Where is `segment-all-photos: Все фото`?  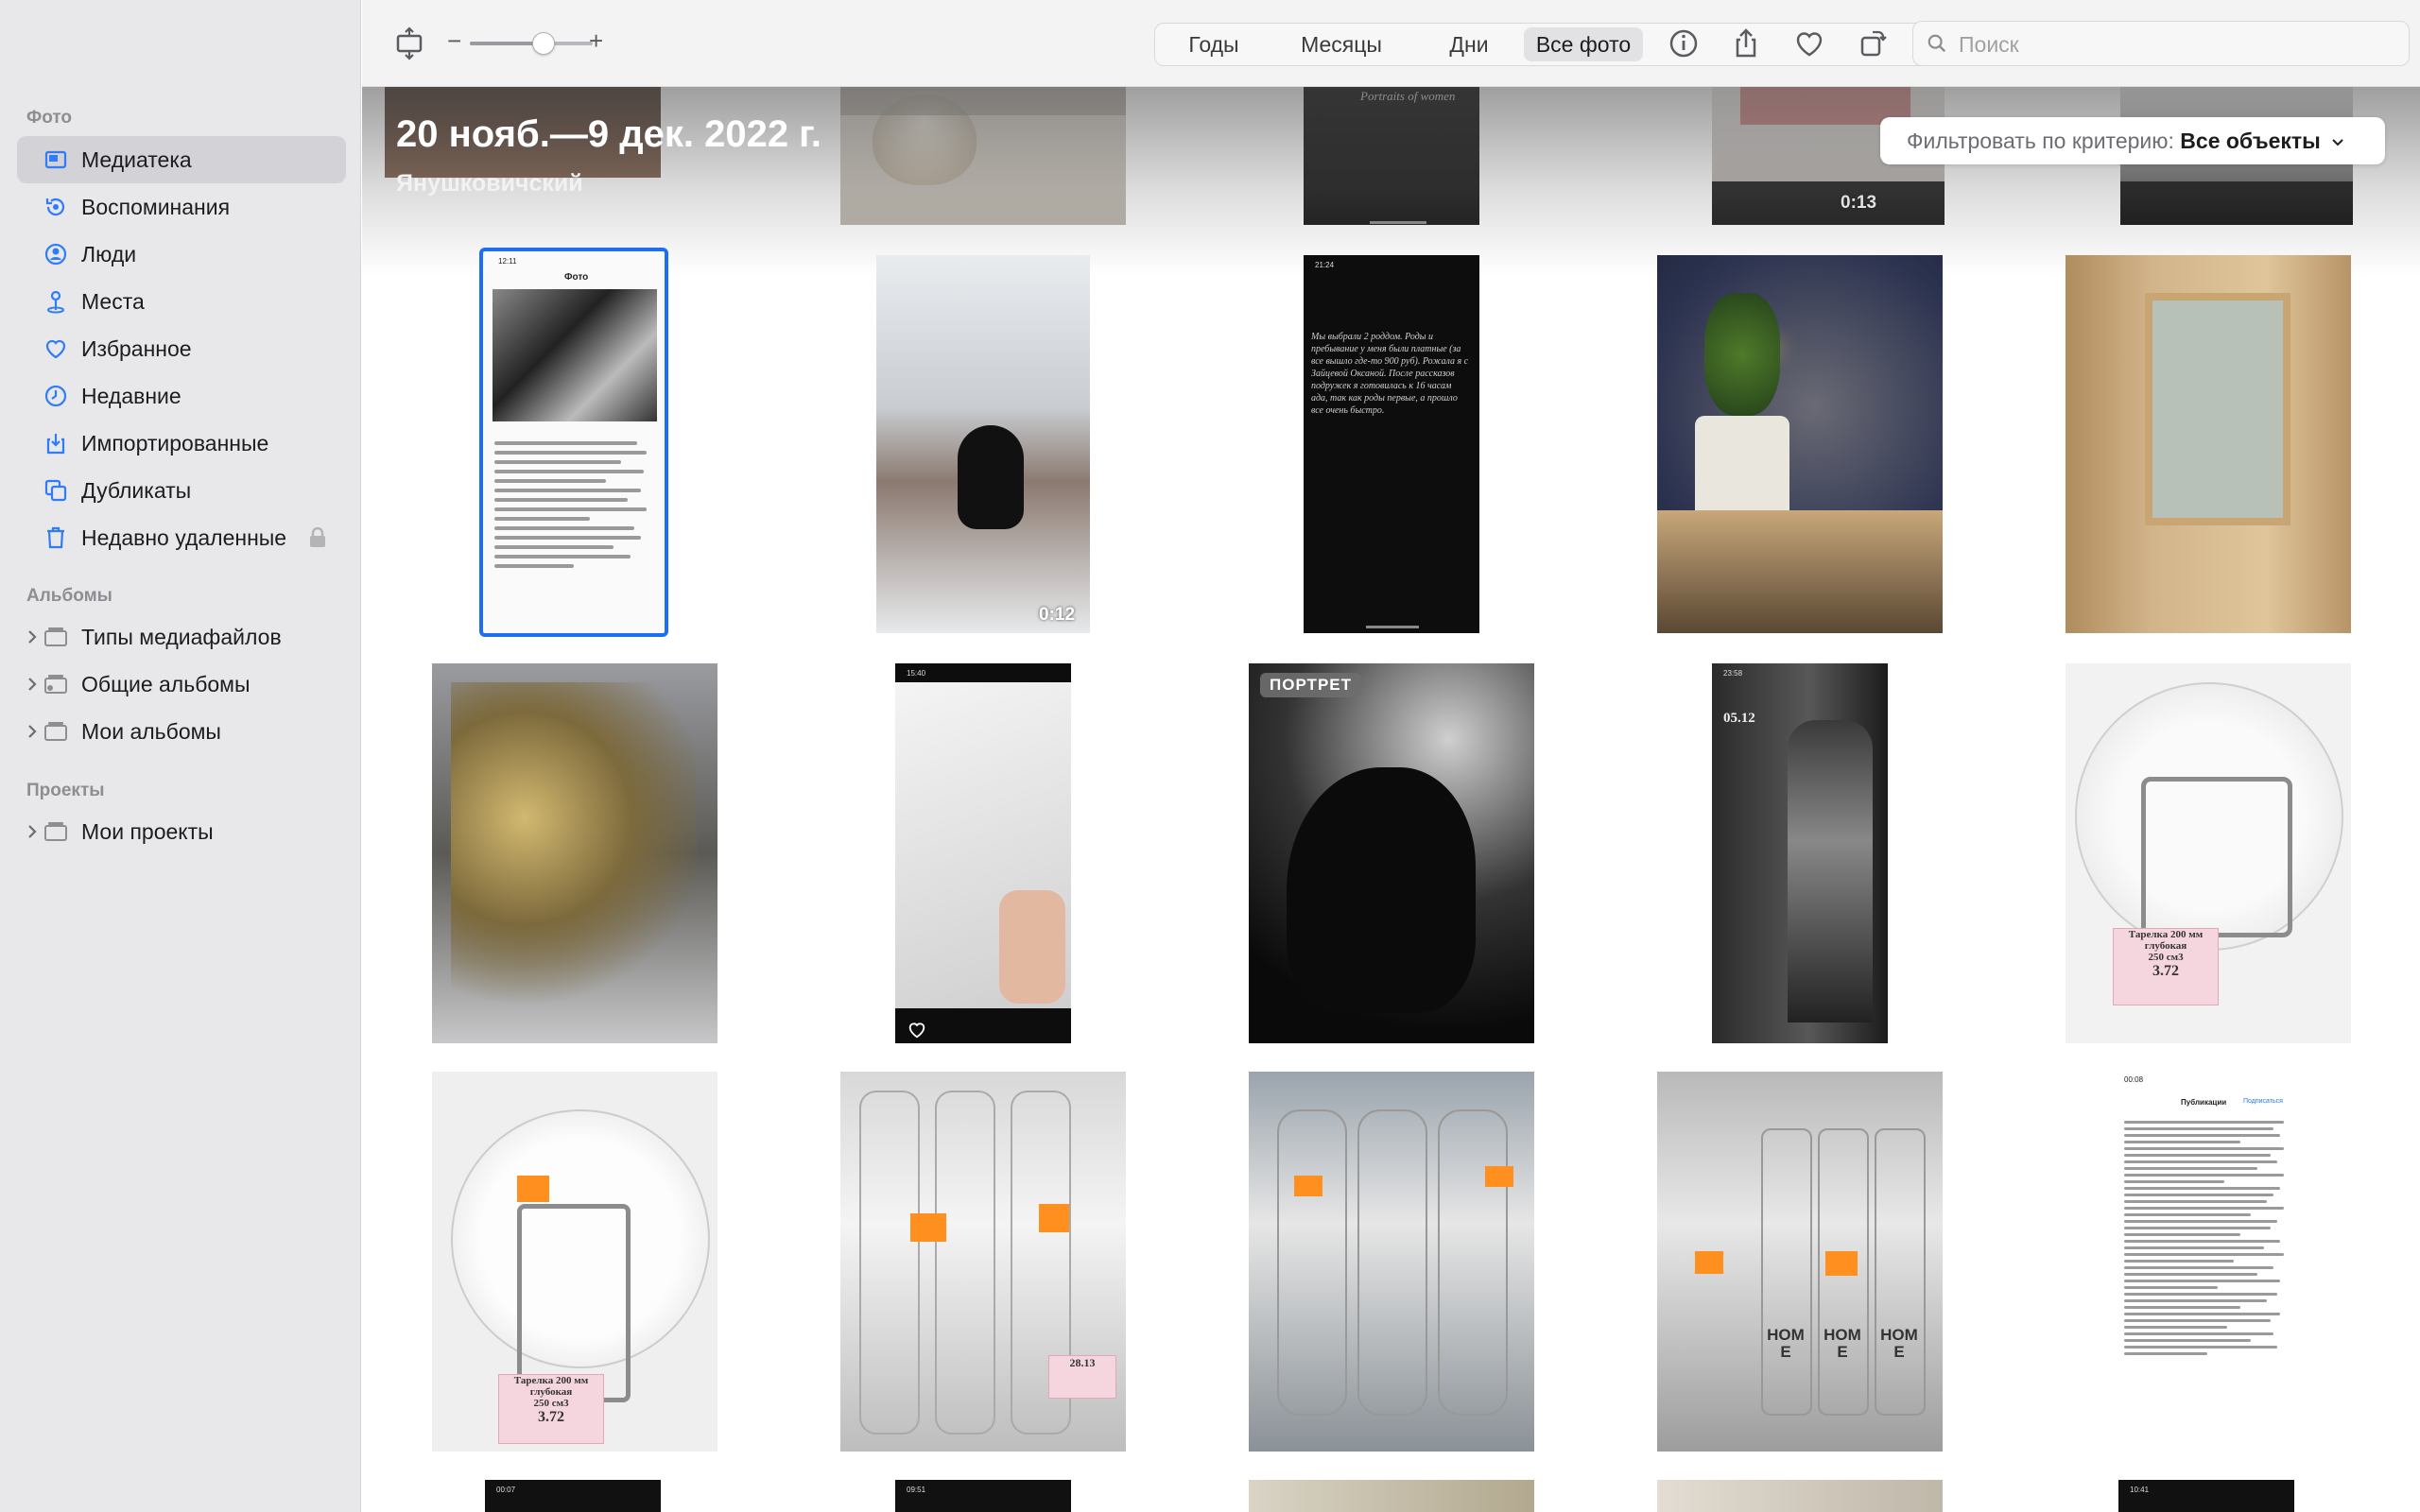
segment-all-photos: Все фото is located at coordinates (1583, 44).